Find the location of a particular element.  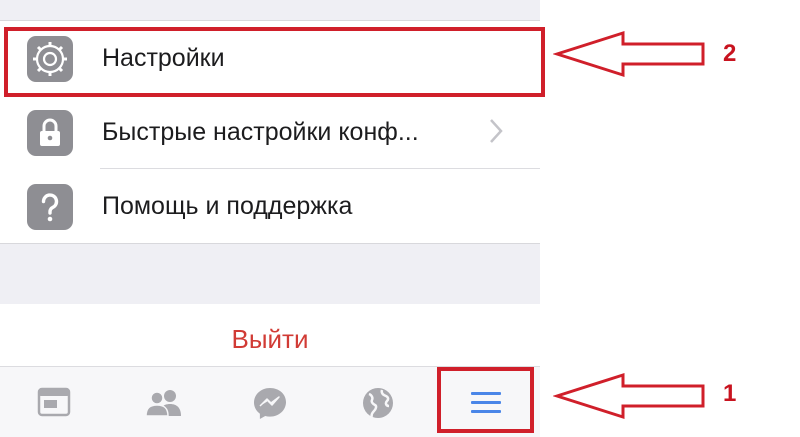

tab-messenger is located at coordinates (270, 402).